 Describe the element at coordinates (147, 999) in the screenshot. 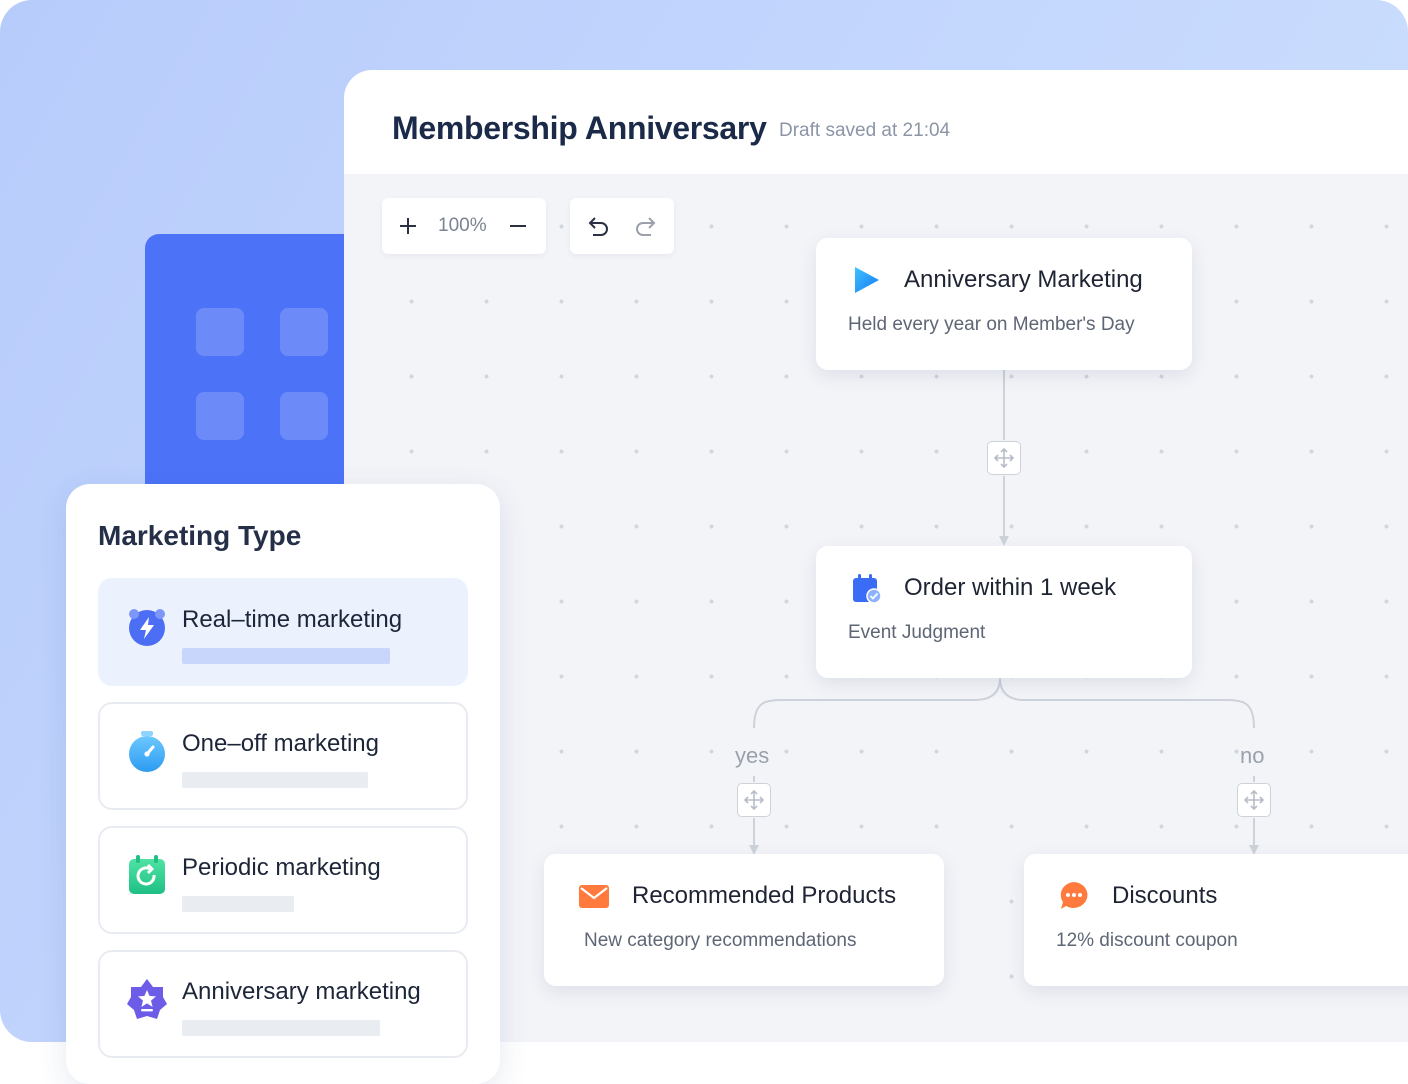

I see `star-badge-icon` at that location.